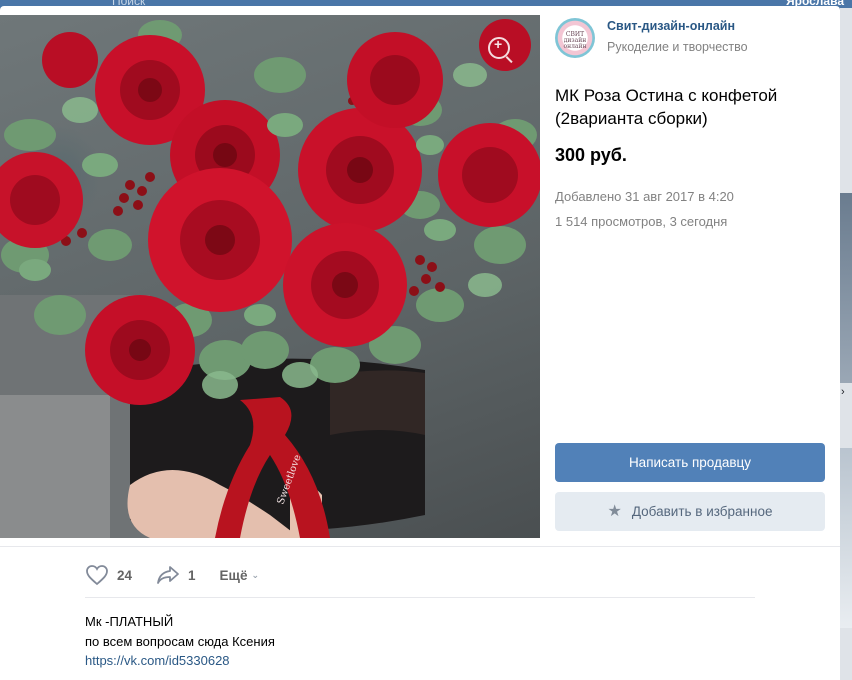 This screenshot has width=852, height=680. What do you see at coordinates (591, 155) in the screenshot?
I see `product-price: 300 руб.` at bounding box center [591, 155].